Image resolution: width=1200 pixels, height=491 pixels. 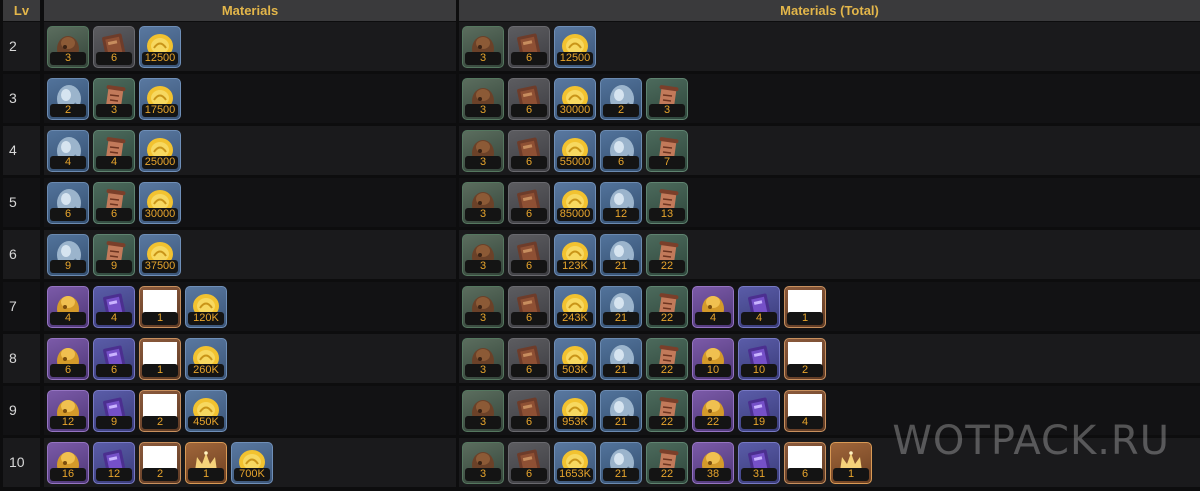 I want to click on gold-bag-icon: 4, so click(x=68, y=307).